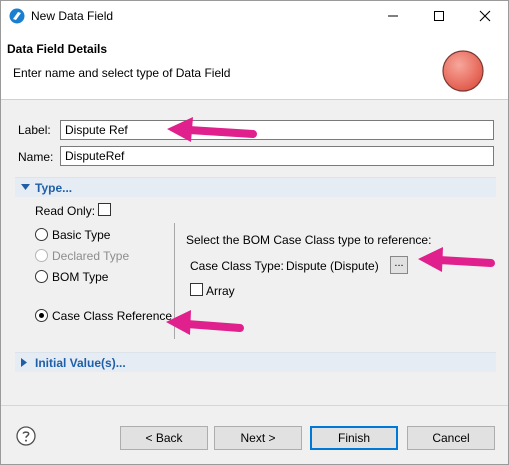 This screenshot has height=465, width=509. I want to click on close-button, so click(485, 16).